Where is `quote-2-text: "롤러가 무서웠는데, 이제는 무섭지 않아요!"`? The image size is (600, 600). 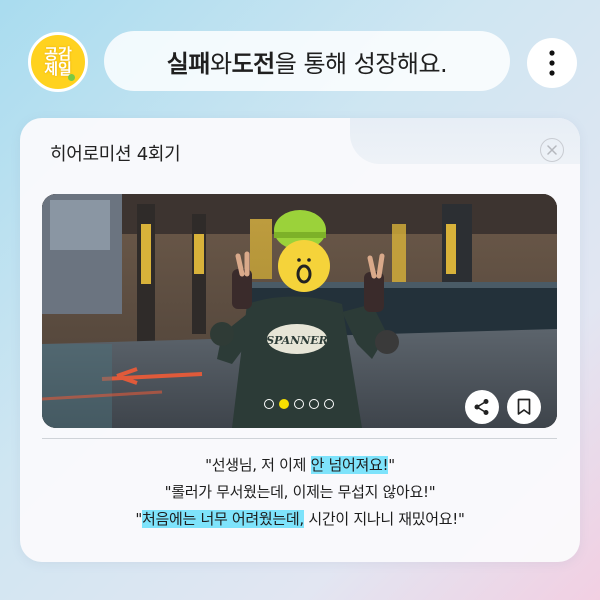 quote-2-text: "롤러가 무서웠는데, 이제는 무섭지 않아요!" is located at coordinates (300, 492).